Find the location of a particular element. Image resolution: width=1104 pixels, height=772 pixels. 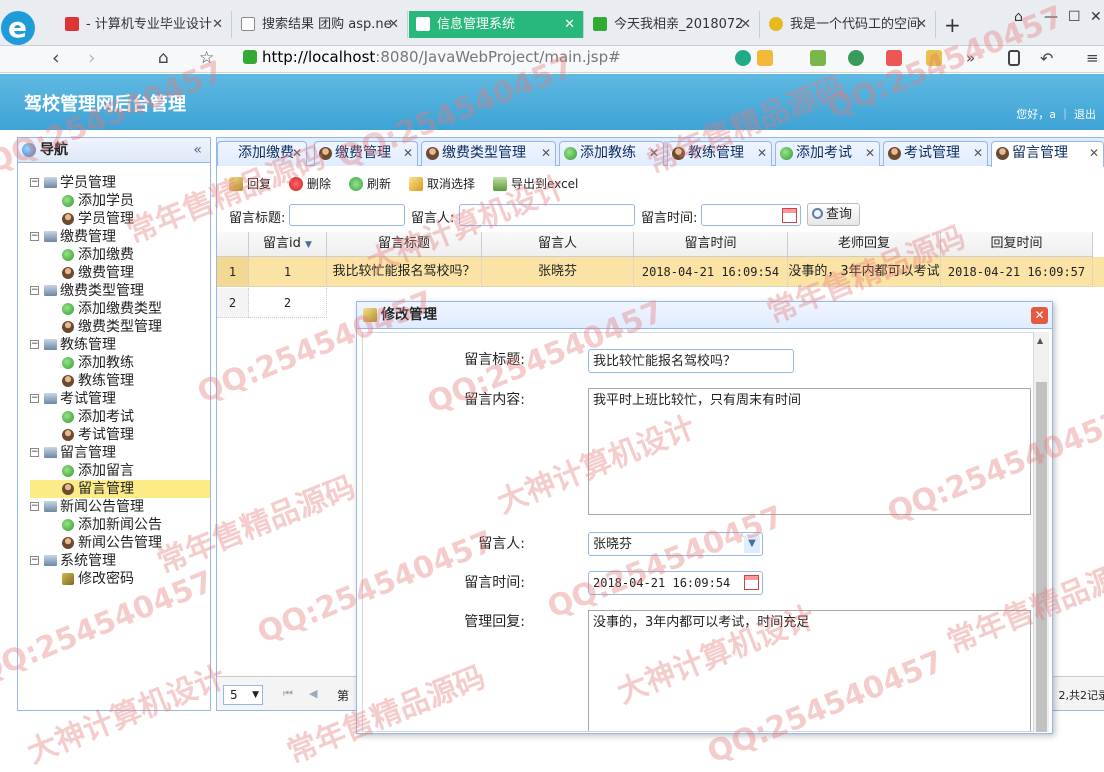

time-field: 2018-04-21 16:09:54 is located at coordinates (675, 583).